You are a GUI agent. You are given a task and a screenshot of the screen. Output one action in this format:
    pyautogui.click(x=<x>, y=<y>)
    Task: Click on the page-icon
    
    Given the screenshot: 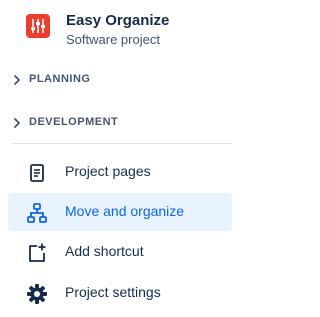 What is the action you would take?
    pyautogui.click(x=37, y=173)
    